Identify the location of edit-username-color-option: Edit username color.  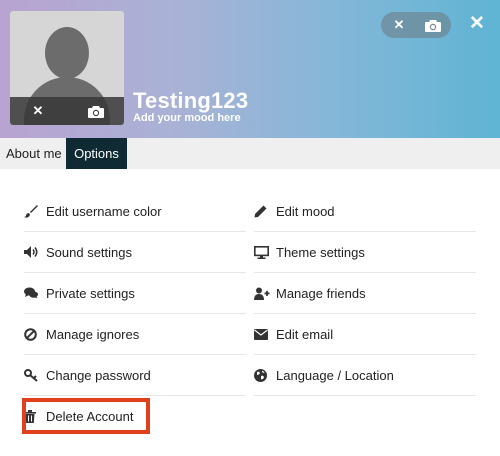
(135, 211).